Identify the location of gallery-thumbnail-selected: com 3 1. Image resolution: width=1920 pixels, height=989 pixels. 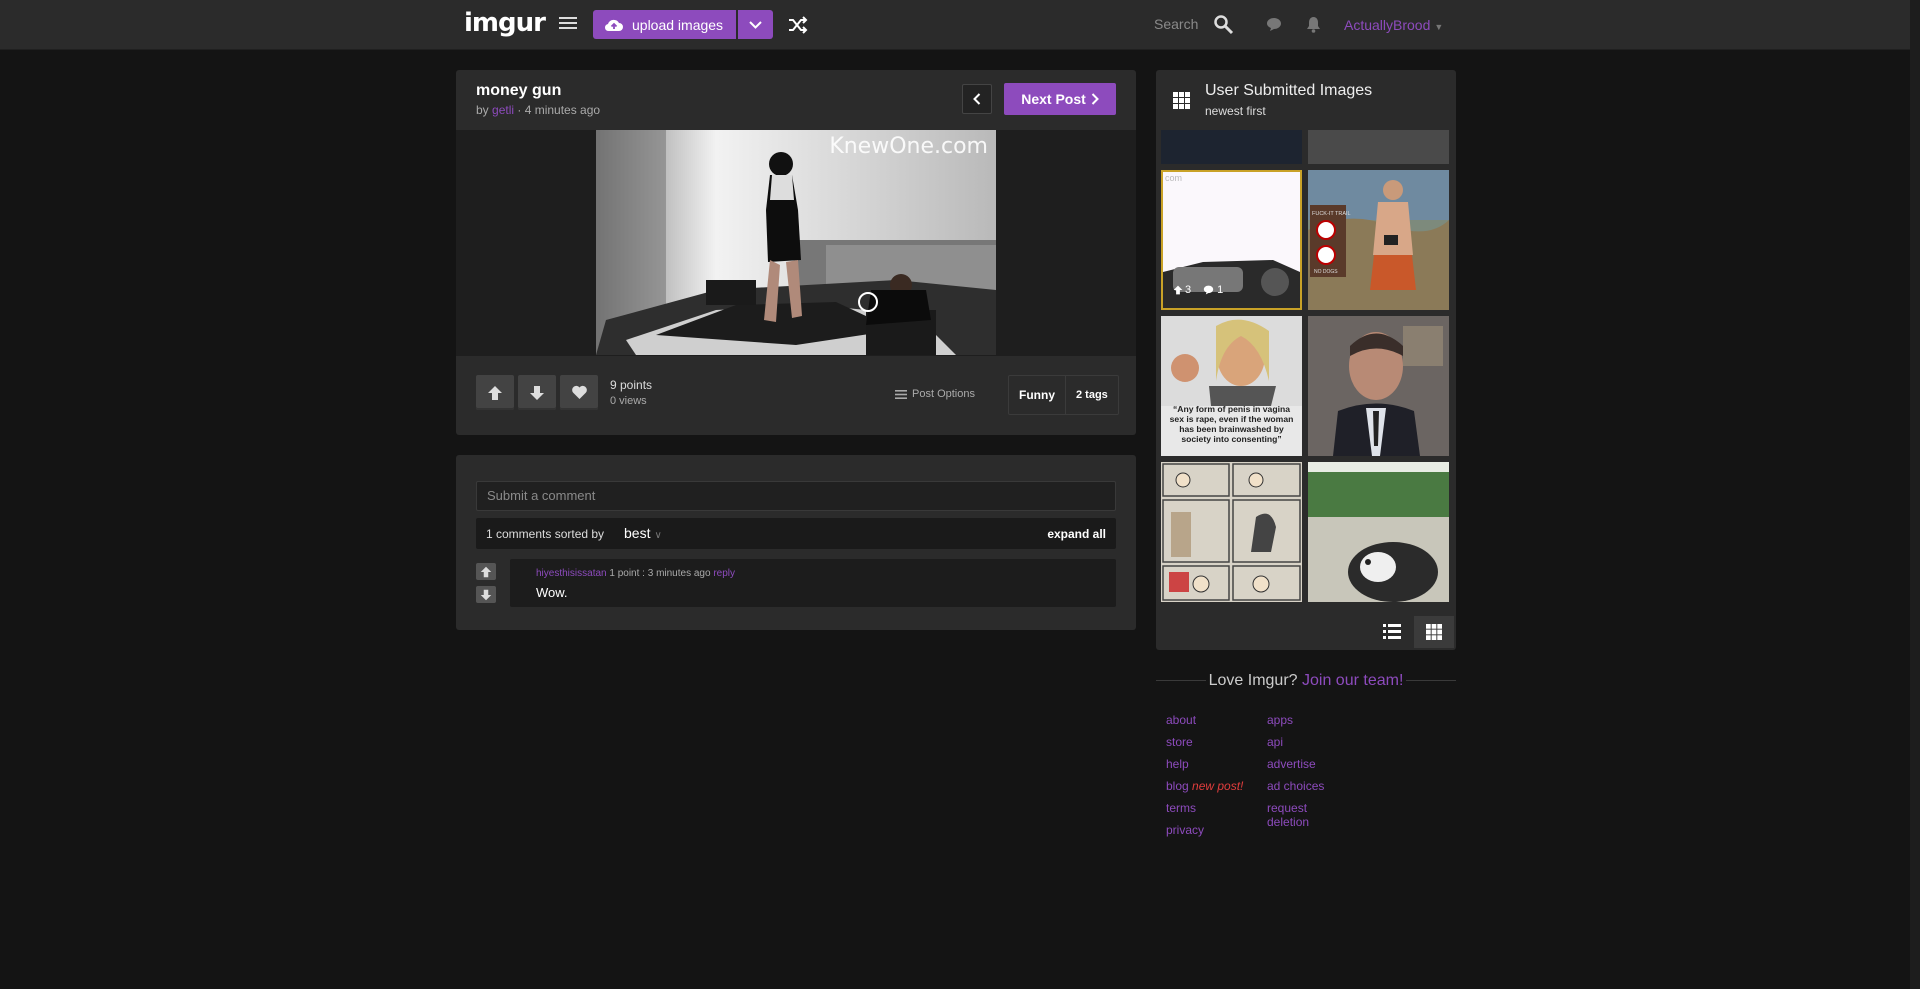
(1231, 240).